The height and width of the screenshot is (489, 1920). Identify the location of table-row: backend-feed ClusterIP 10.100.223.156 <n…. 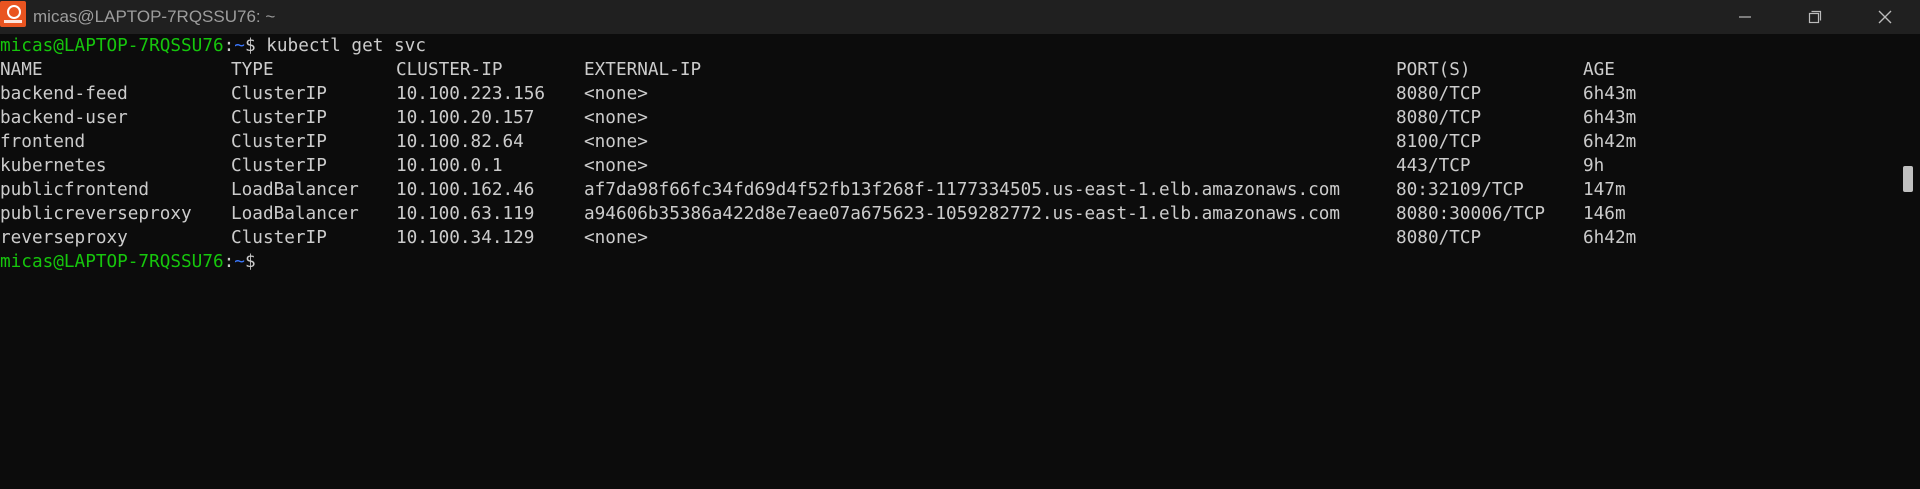
(900, 94).